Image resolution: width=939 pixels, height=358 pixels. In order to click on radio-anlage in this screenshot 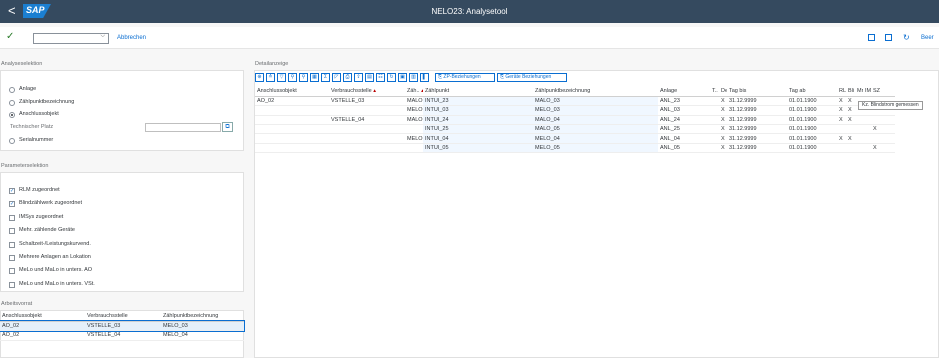, I will do `click(12, 90)`.